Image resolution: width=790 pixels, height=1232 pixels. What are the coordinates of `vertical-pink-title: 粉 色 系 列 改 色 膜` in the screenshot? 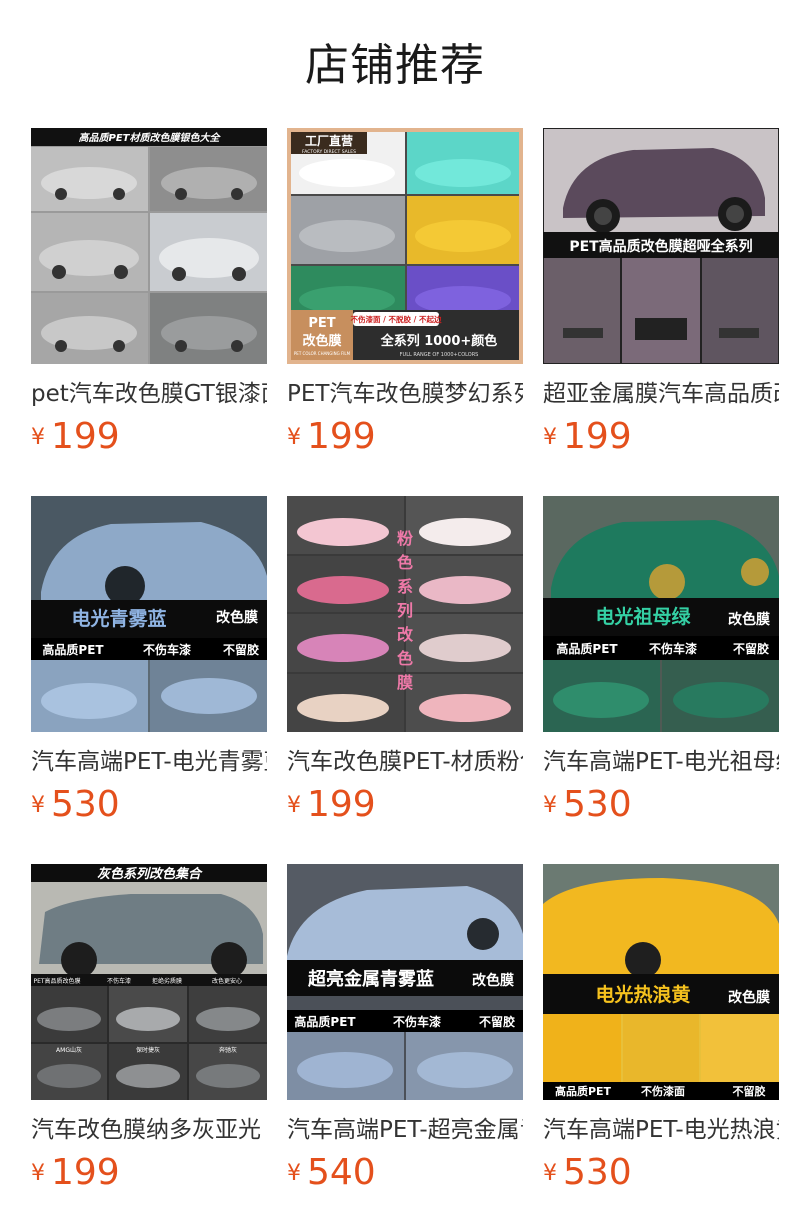 It's located at (405, 610).